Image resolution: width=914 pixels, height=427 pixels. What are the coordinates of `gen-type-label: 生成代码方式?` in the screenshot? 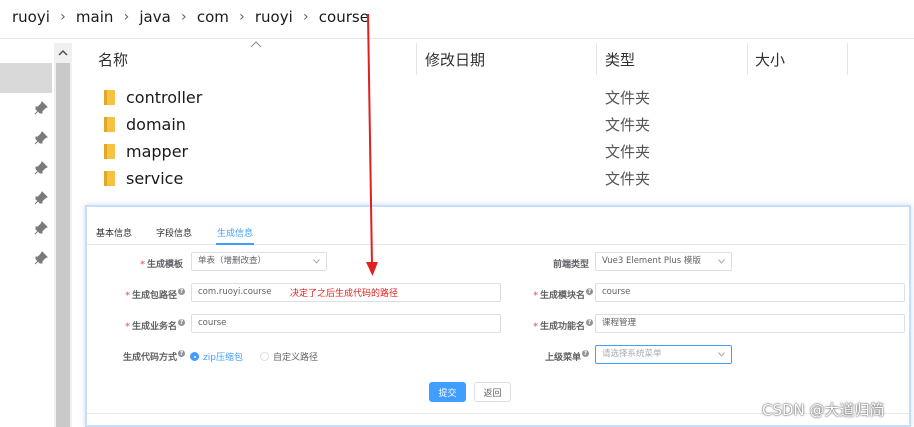 It's located at (153, 356).